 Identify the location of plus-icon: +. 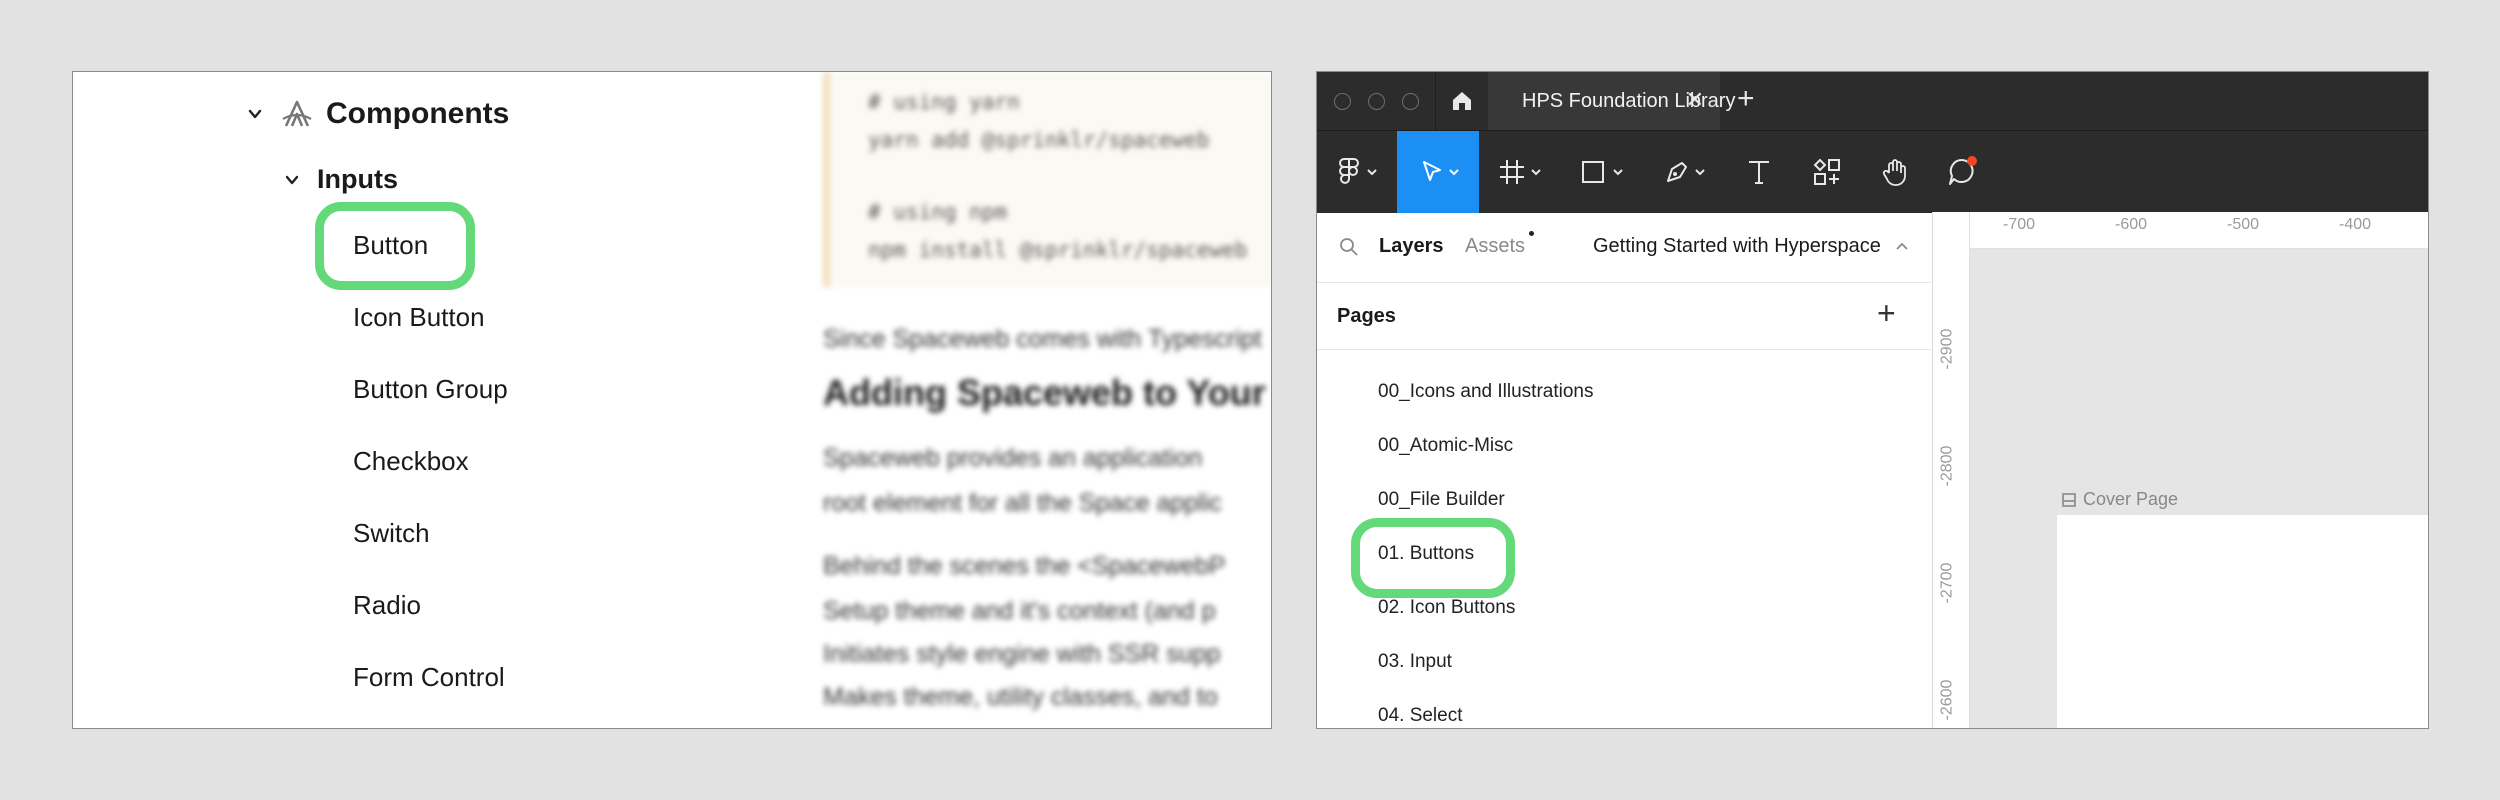
(1746, 99).